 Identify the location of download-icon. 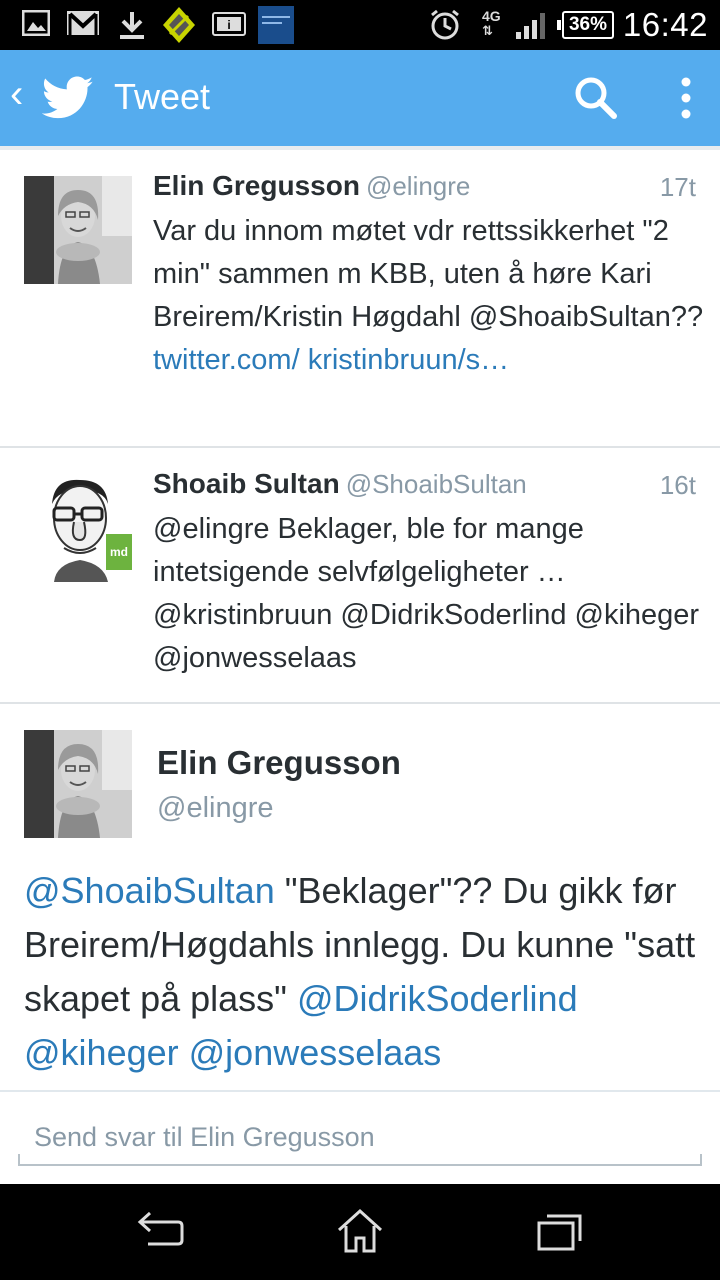
(132, 25).